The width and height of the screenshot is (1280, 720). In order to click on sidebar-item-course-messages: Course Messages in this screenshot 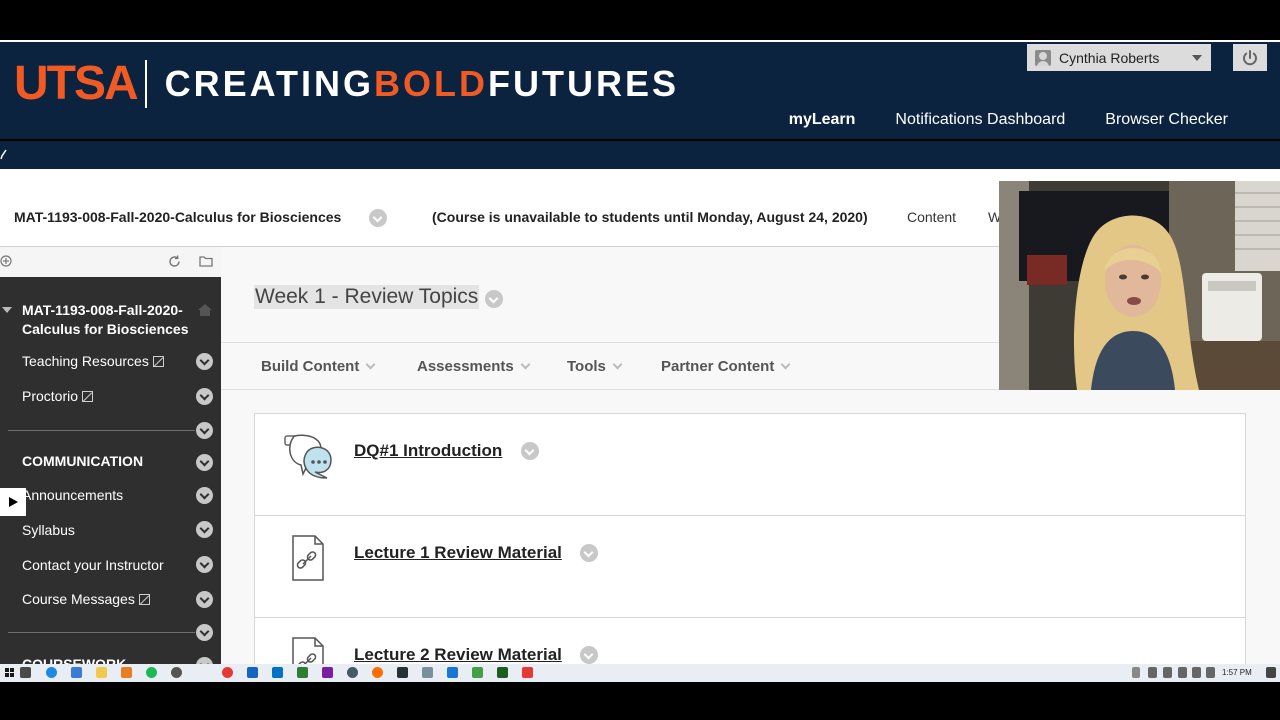, I will do `click(86, 599)`.